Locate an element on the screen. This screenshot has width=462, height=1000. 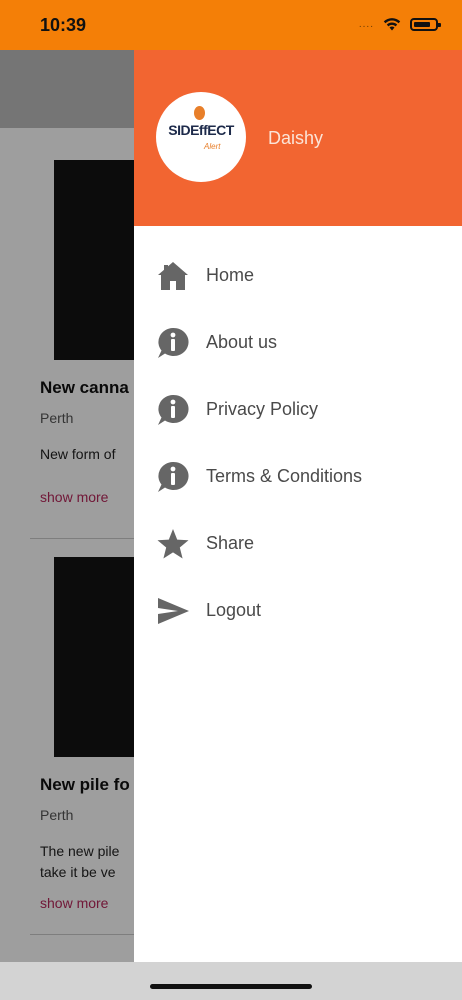
menu-label: Home is located at coordinates (230, 275).